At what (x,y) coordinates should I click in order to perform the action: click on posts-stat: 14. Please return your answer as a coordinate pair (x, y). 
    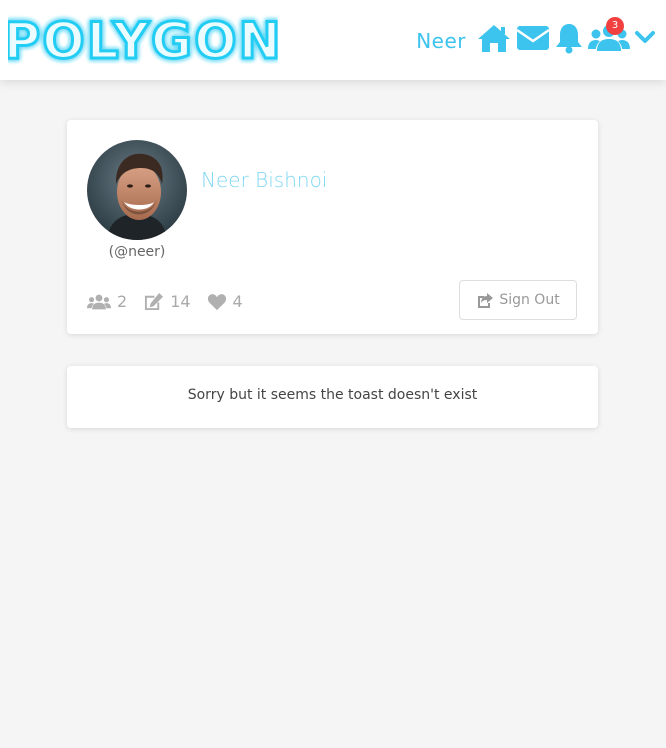
    Looking at the image, I should click on (167, 301).